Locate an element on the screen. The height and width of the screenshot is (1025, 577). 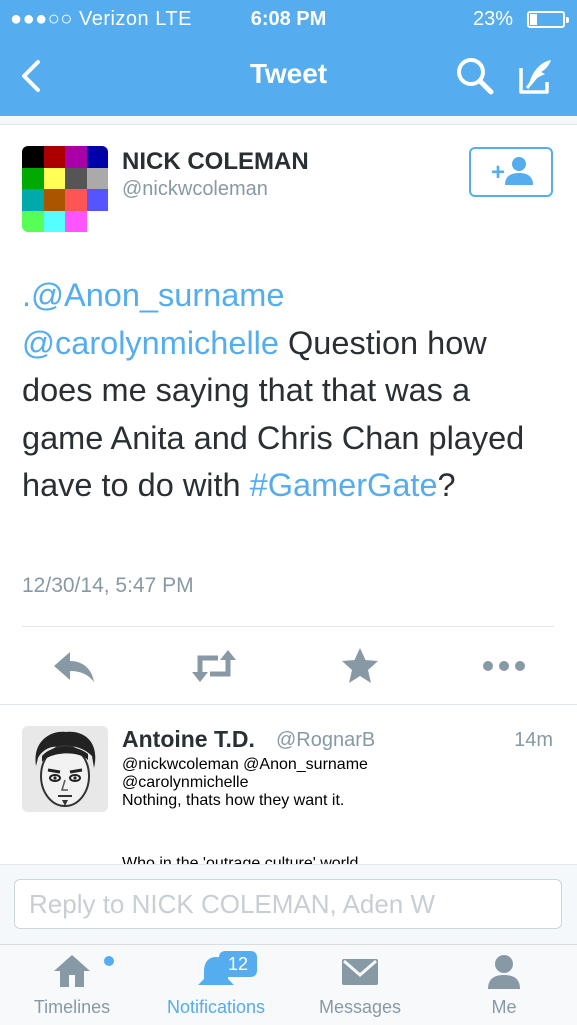
reply-avatar is located at coordinates (65, 769).